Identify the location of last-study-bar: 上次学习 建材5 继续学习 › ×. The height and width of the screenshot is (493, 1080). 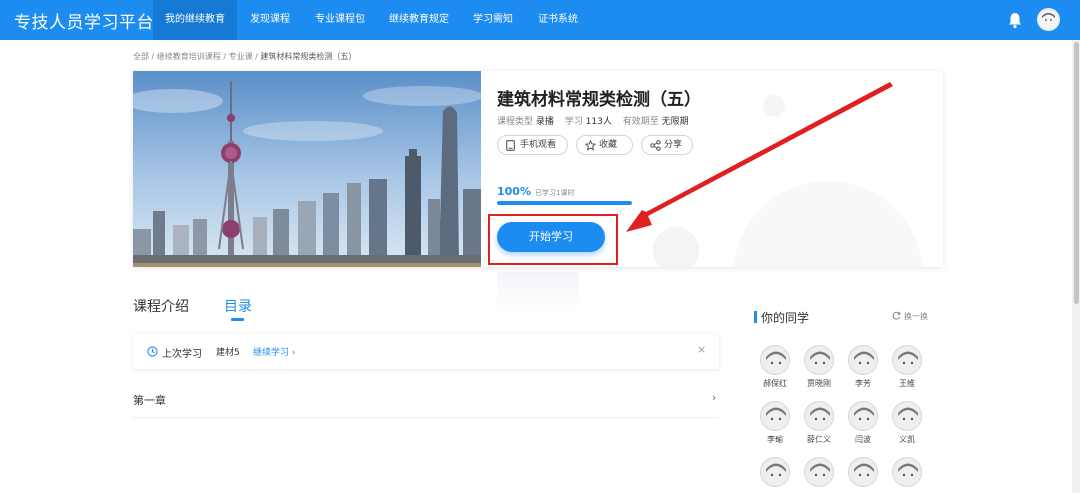
(426, 351).